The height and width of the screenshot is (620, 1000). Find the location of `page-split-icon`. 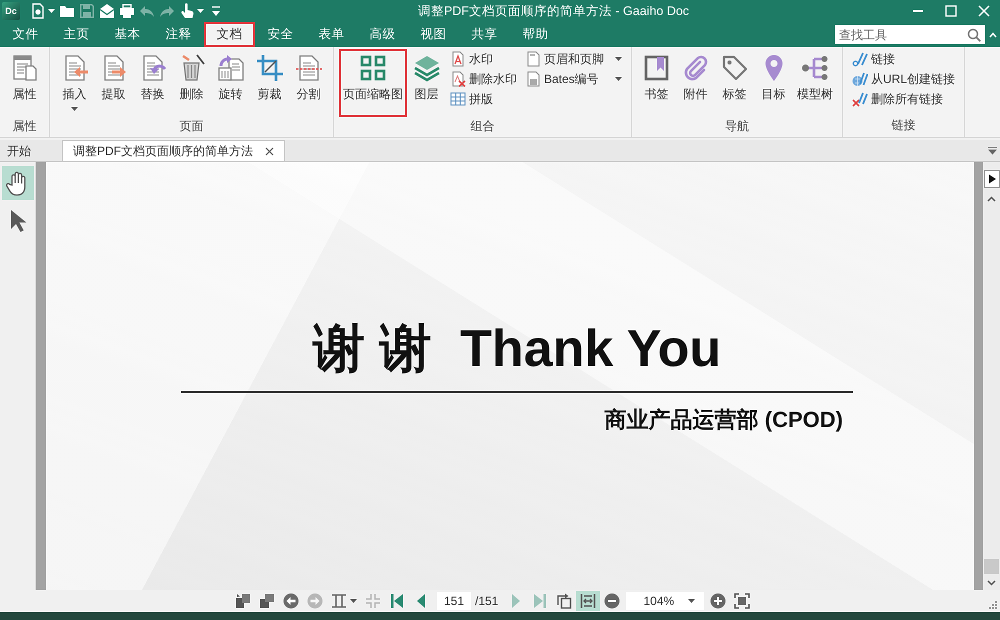

page-split-icon is located at coordinates (308, 68).